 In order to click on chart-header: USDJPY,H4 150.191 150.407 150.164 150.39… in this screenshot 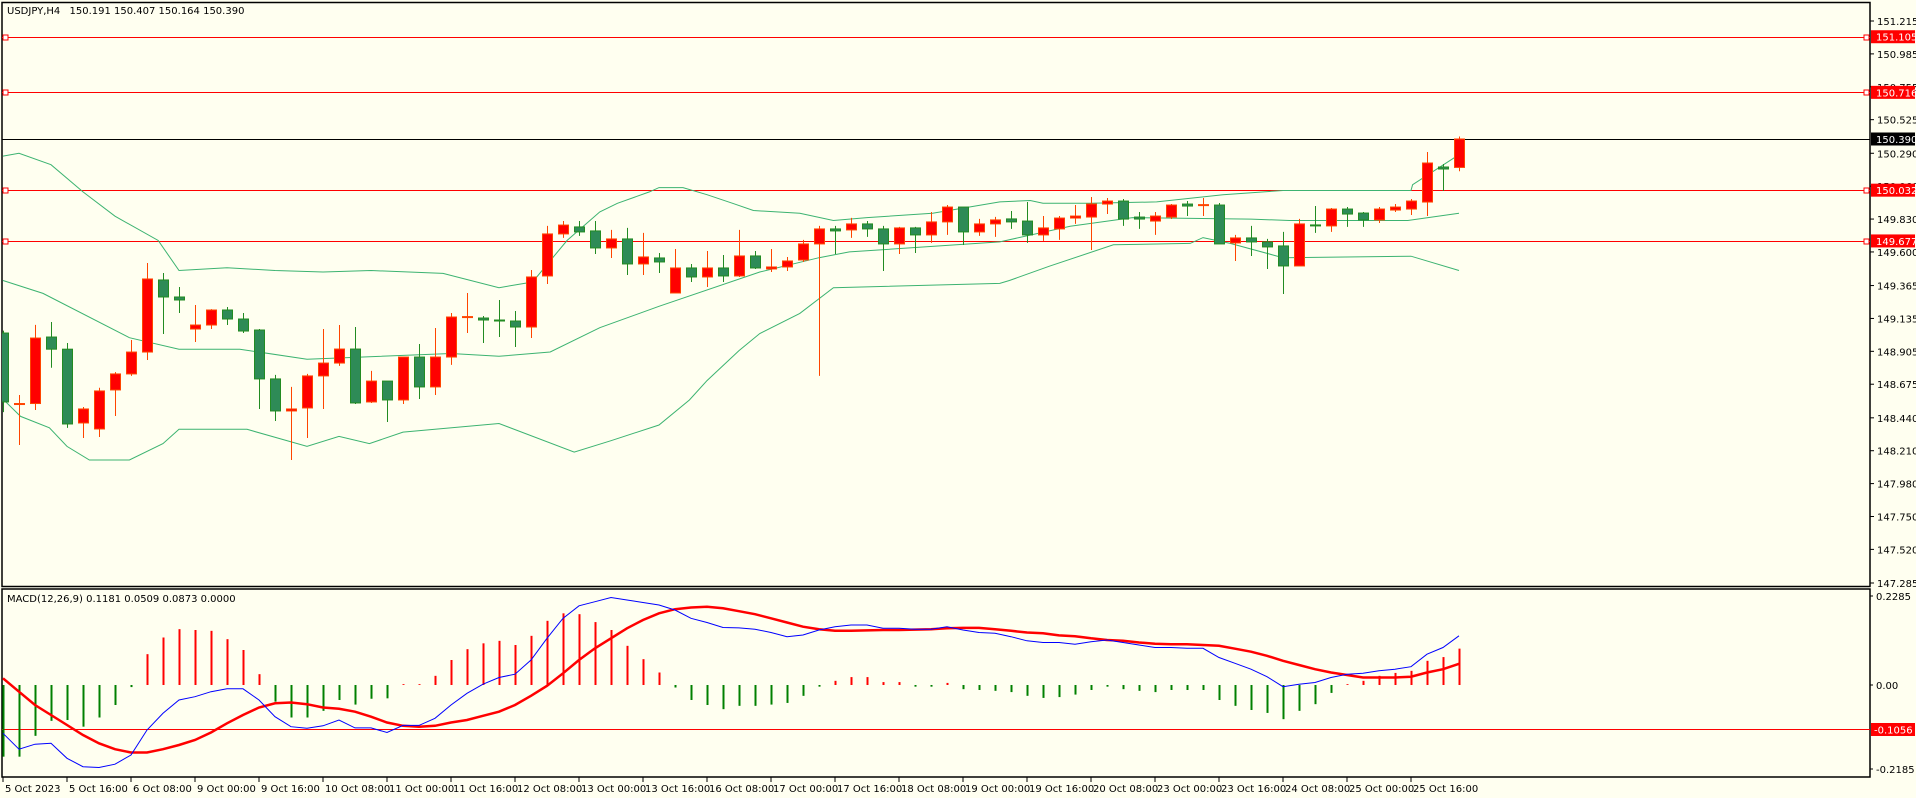, I will do `click(125, 11)`.